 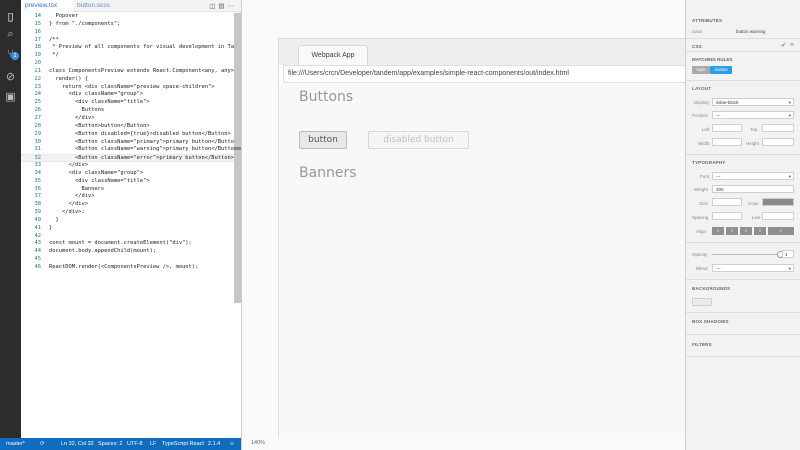 What do you see at coordinates (128, 33) in the screenshot?
I see `code-line: 16` at bounding box center [128, 33].